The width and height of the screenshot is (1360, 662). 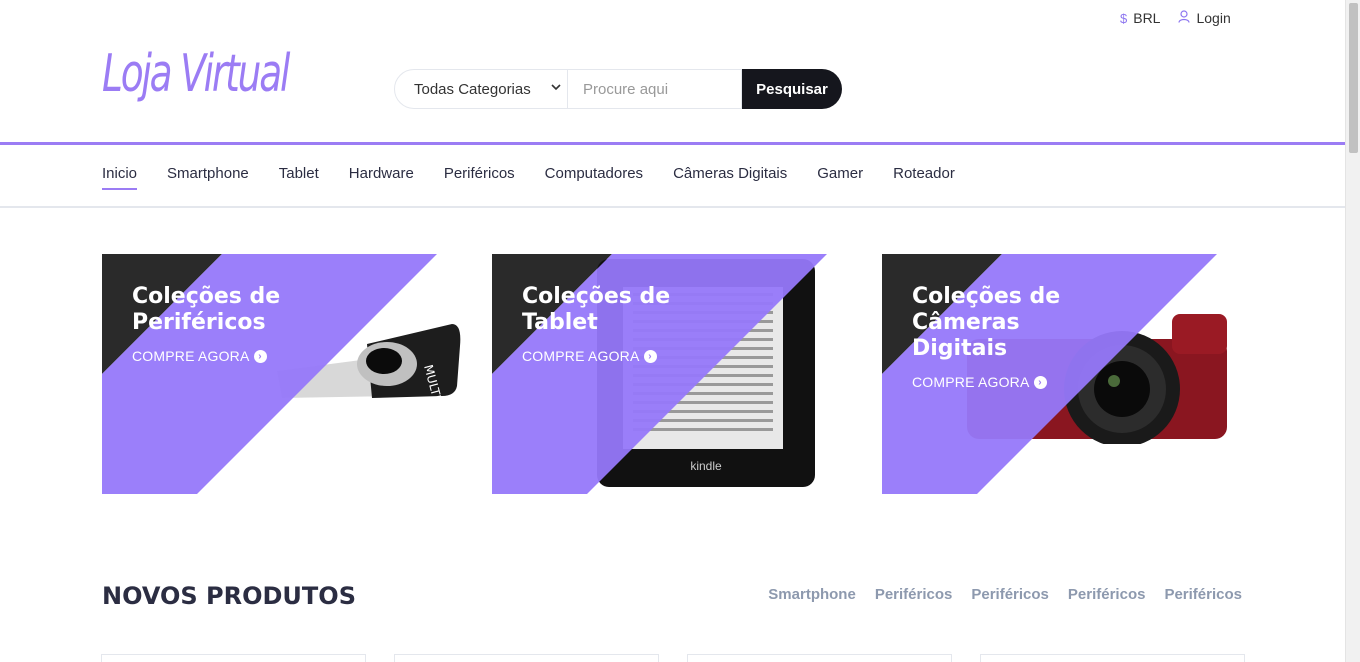 What do you see at coordinates (673, 374) in the screenshot?
I see `collection-card-tablet: kindle Coleções de Tablet COMPRE AGORA ›` at bounding box center [673, 374].